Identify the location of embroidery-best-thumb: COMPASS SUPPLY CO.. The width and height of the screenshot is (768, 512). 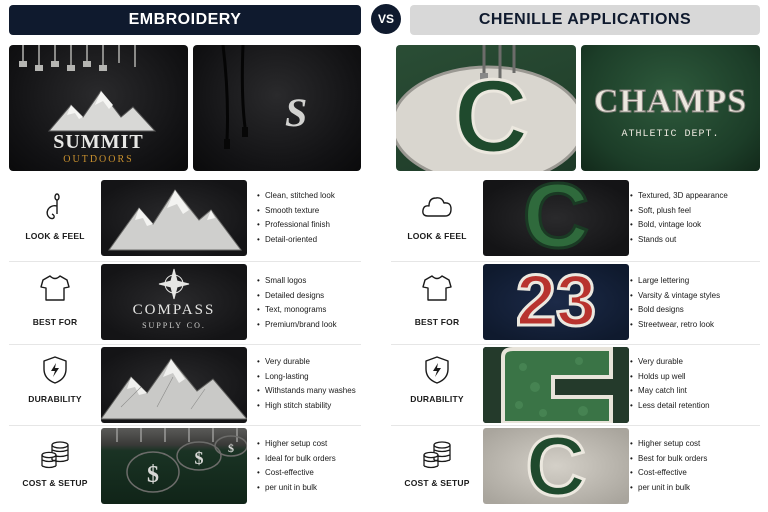
(174, 302).